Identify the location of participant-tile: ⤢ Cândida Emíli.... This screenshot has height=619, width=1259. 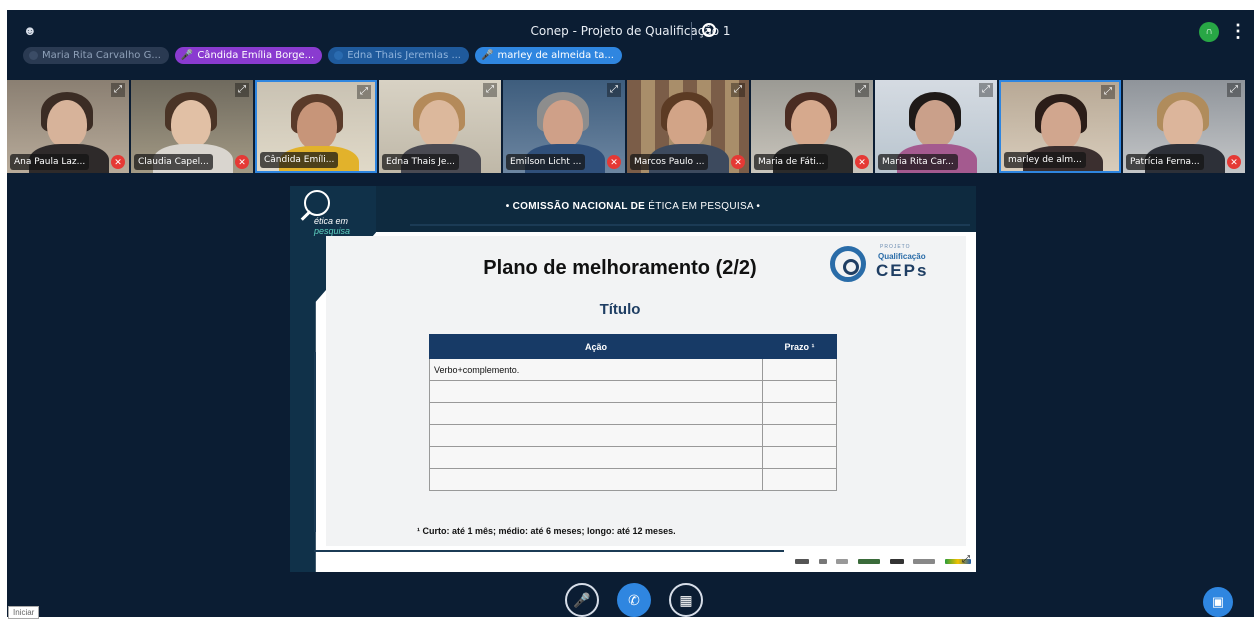
(316, 126).